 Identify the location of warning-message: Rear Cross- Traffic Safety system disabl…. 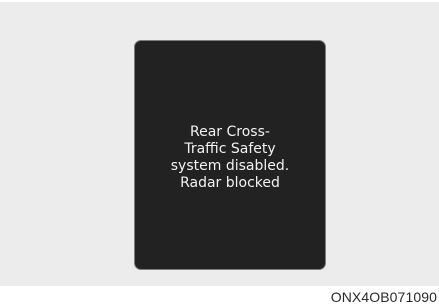
(230, 157).